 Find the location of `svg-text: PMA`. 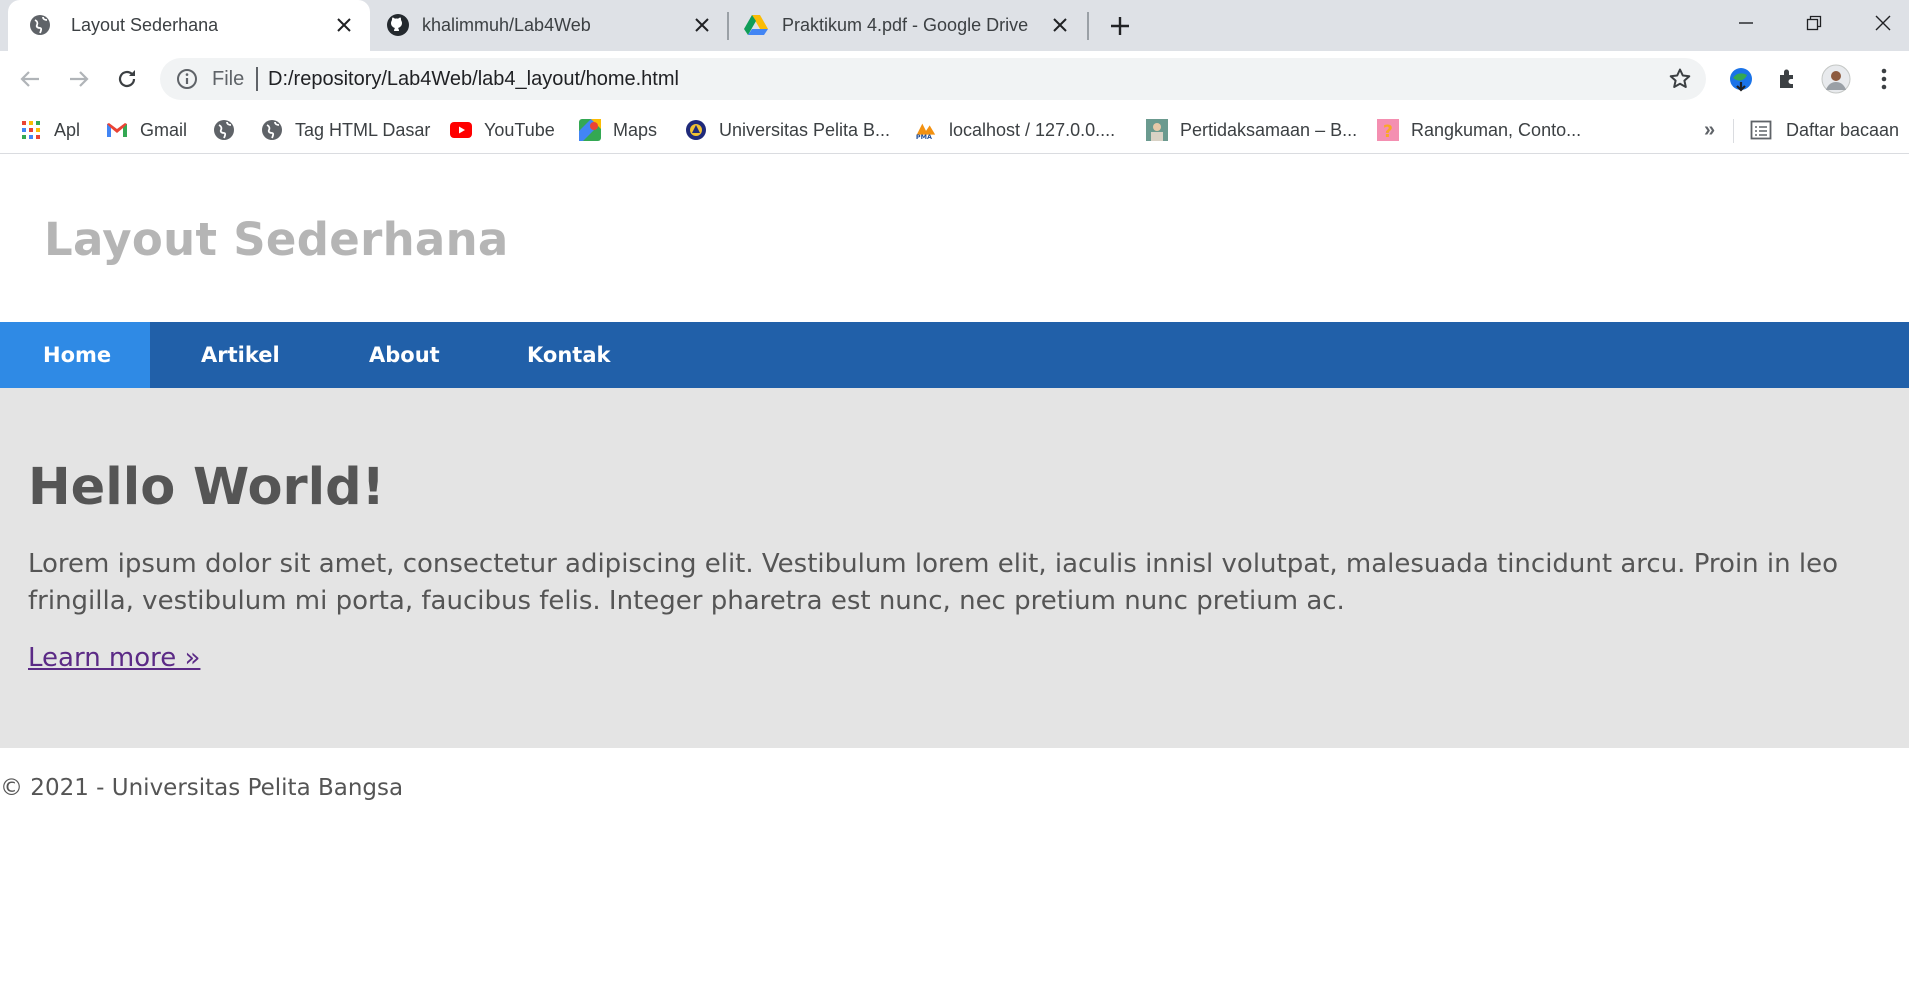

svg-text: PMA is located at coordinates (924, 137).